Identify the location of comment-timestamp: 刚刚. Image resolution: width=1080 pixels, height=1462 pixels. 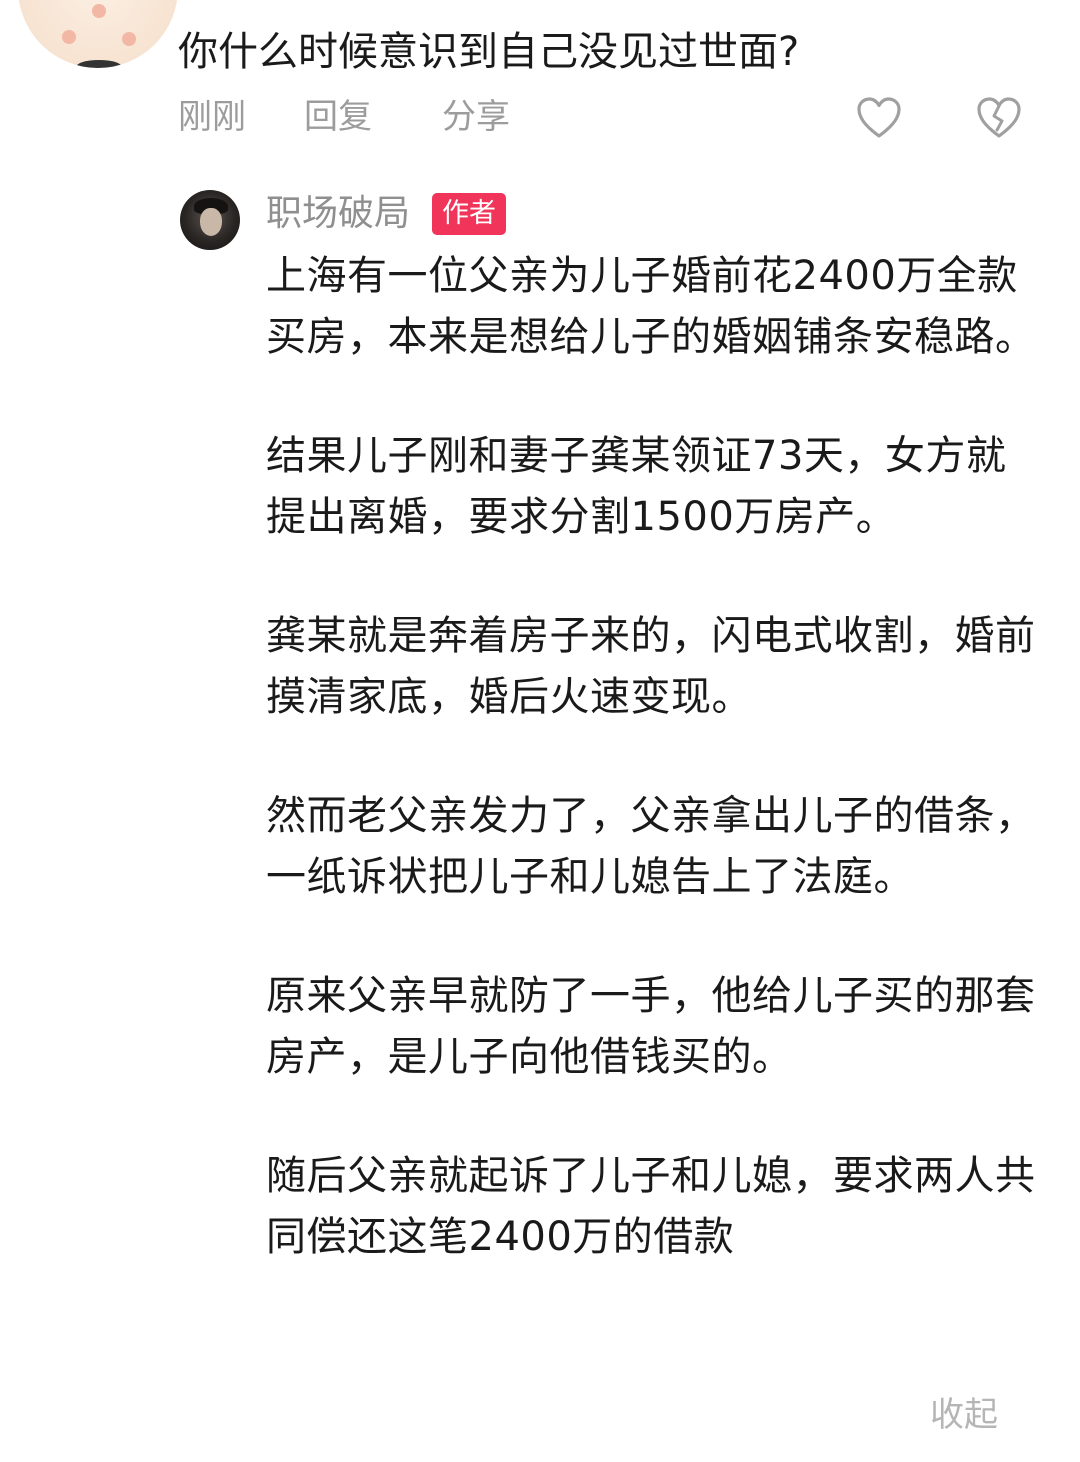
(212, 117).